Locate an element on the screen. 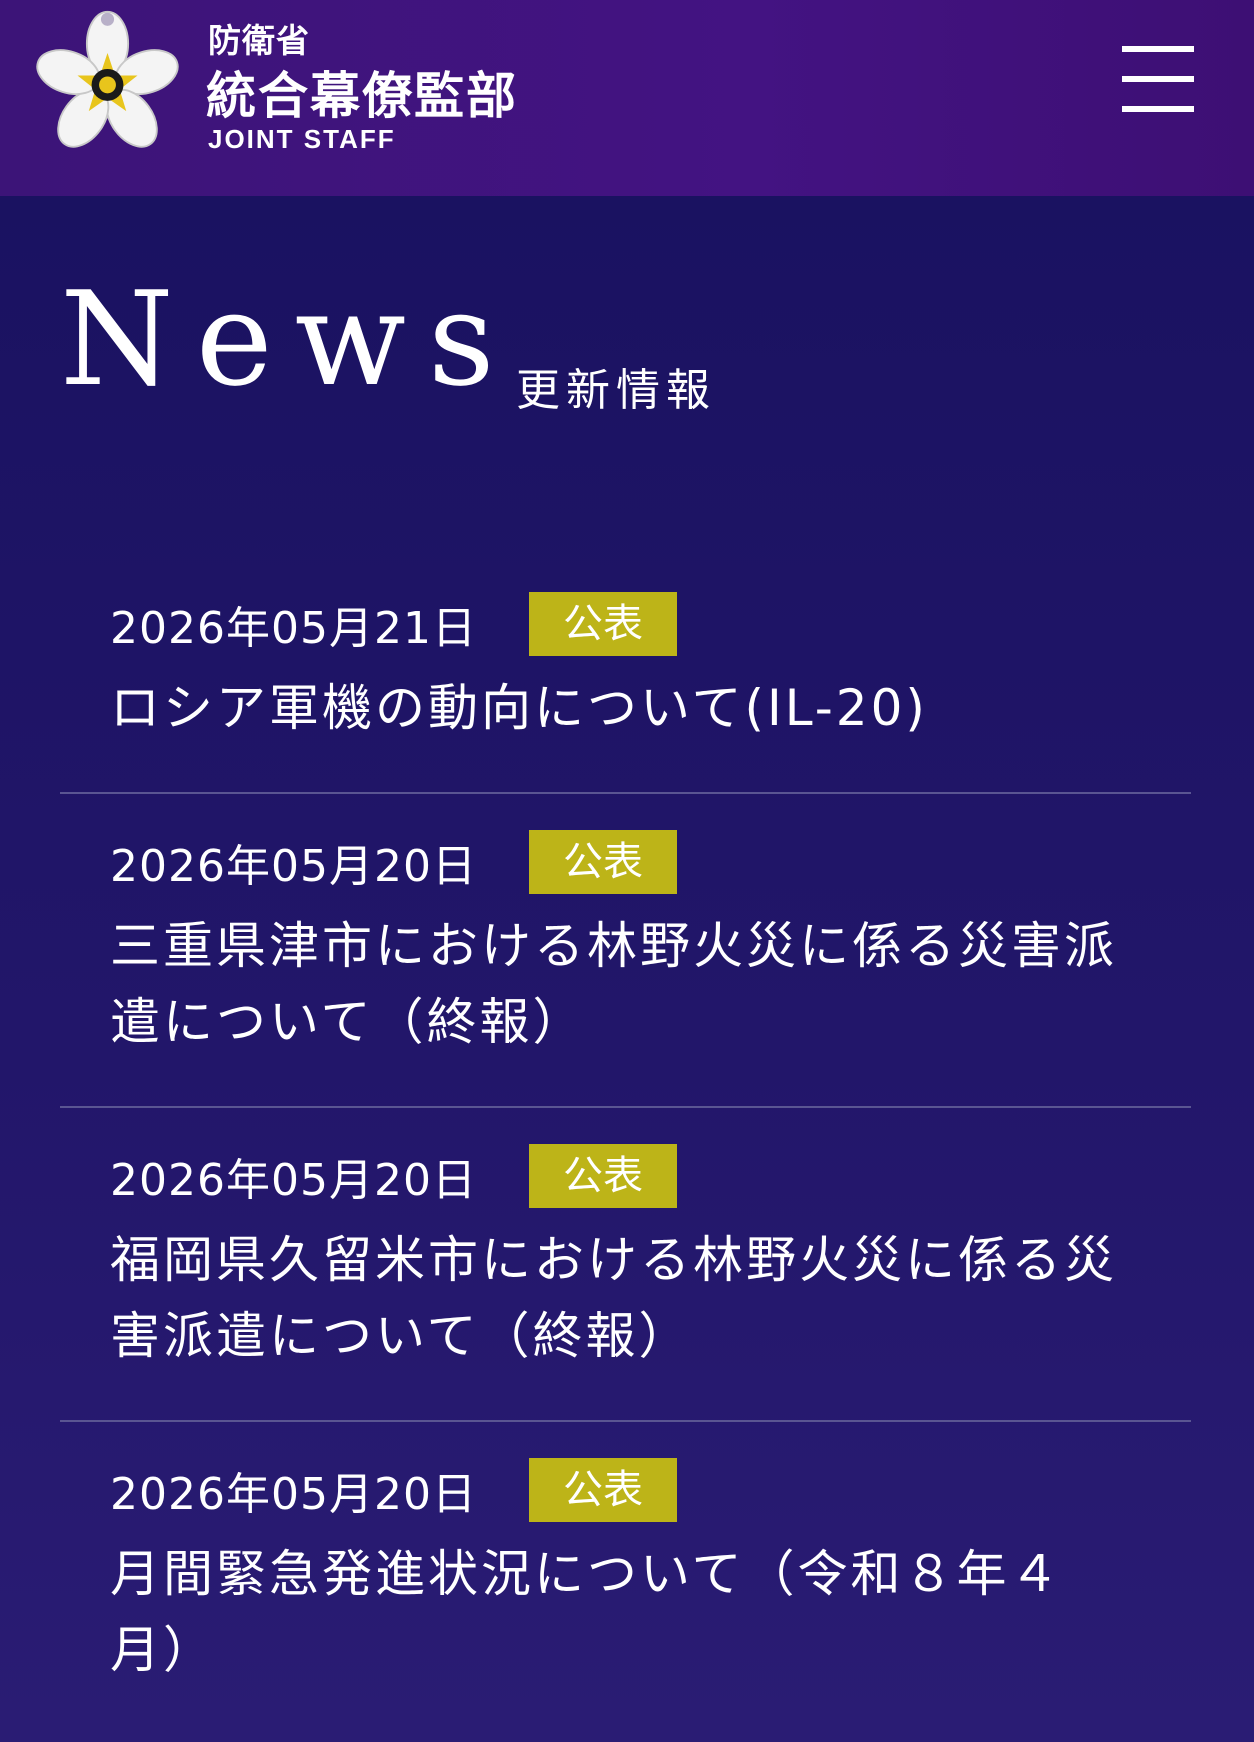  cherry-blossom-emblem-icon is located at coordinates (107, 83).